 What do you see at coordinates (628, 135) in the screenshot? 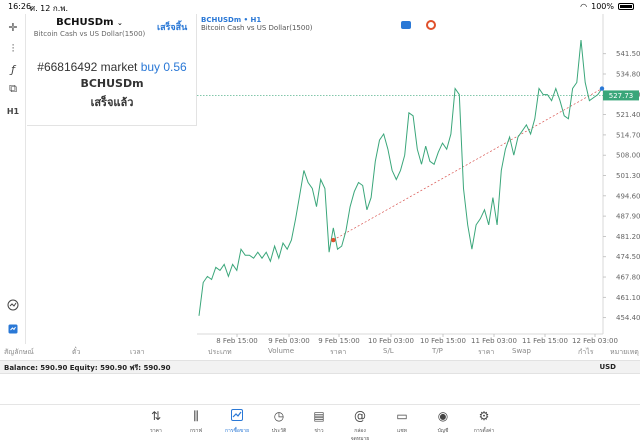
I see `y-tick-label: 514.70` at bounding box center [628, 135].